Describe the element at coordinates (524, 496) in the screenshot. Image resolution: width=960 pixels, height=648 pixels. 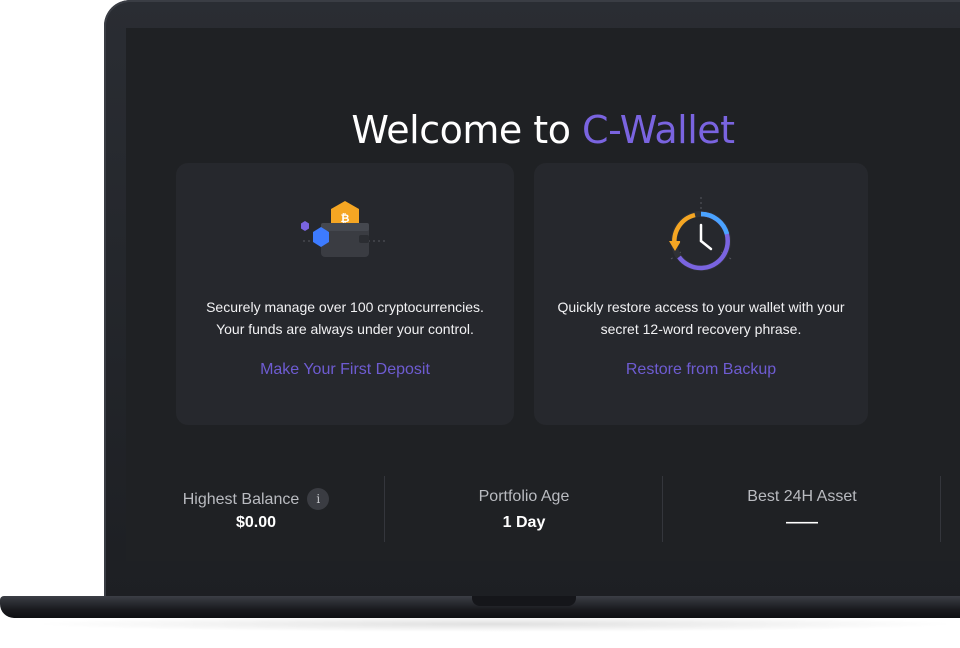
I see `portfolio-age-label: Portfolio Age` at that location.